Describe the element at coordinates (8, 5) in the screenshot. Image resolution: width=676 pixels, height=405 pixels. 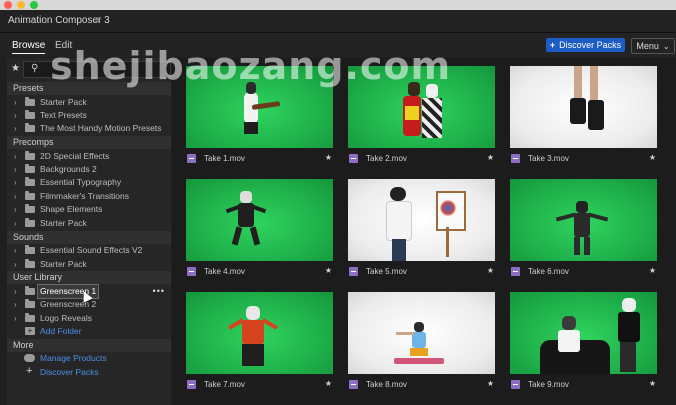
I see `close-window-icon` at that location.